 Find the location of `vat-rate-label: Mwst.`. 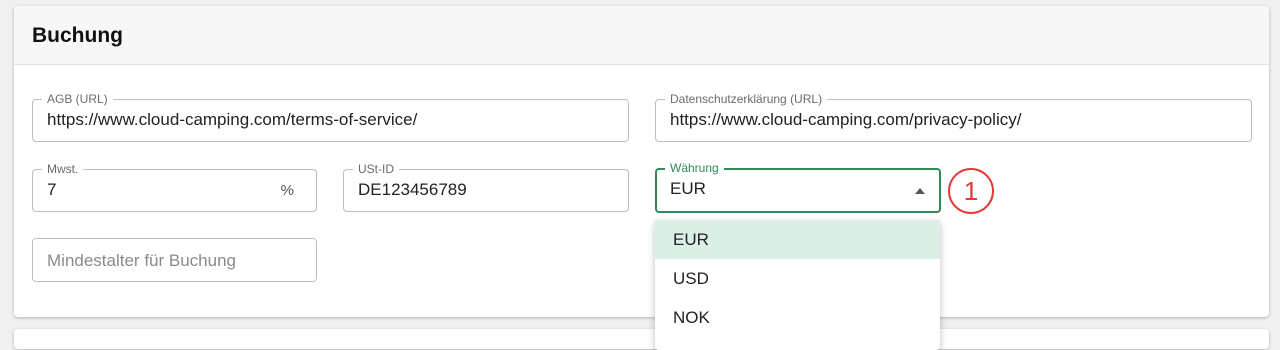

vat-rate-label: Mwst. is located at coordinates (63, 169).